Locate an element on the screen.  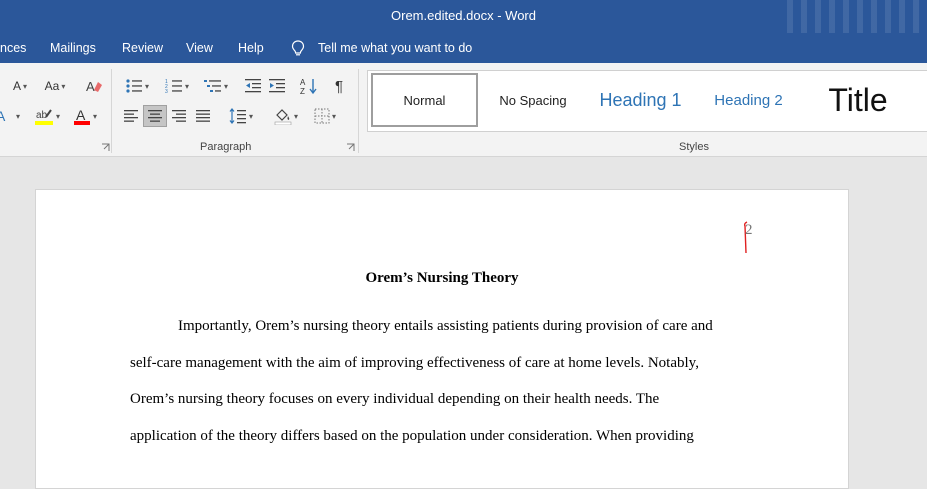
tab-help: Help is located at coordinates (251, 48).